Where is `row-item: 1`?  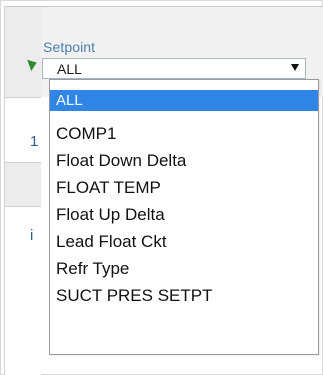
row-item: 1 is located at coordinates (36, 142).